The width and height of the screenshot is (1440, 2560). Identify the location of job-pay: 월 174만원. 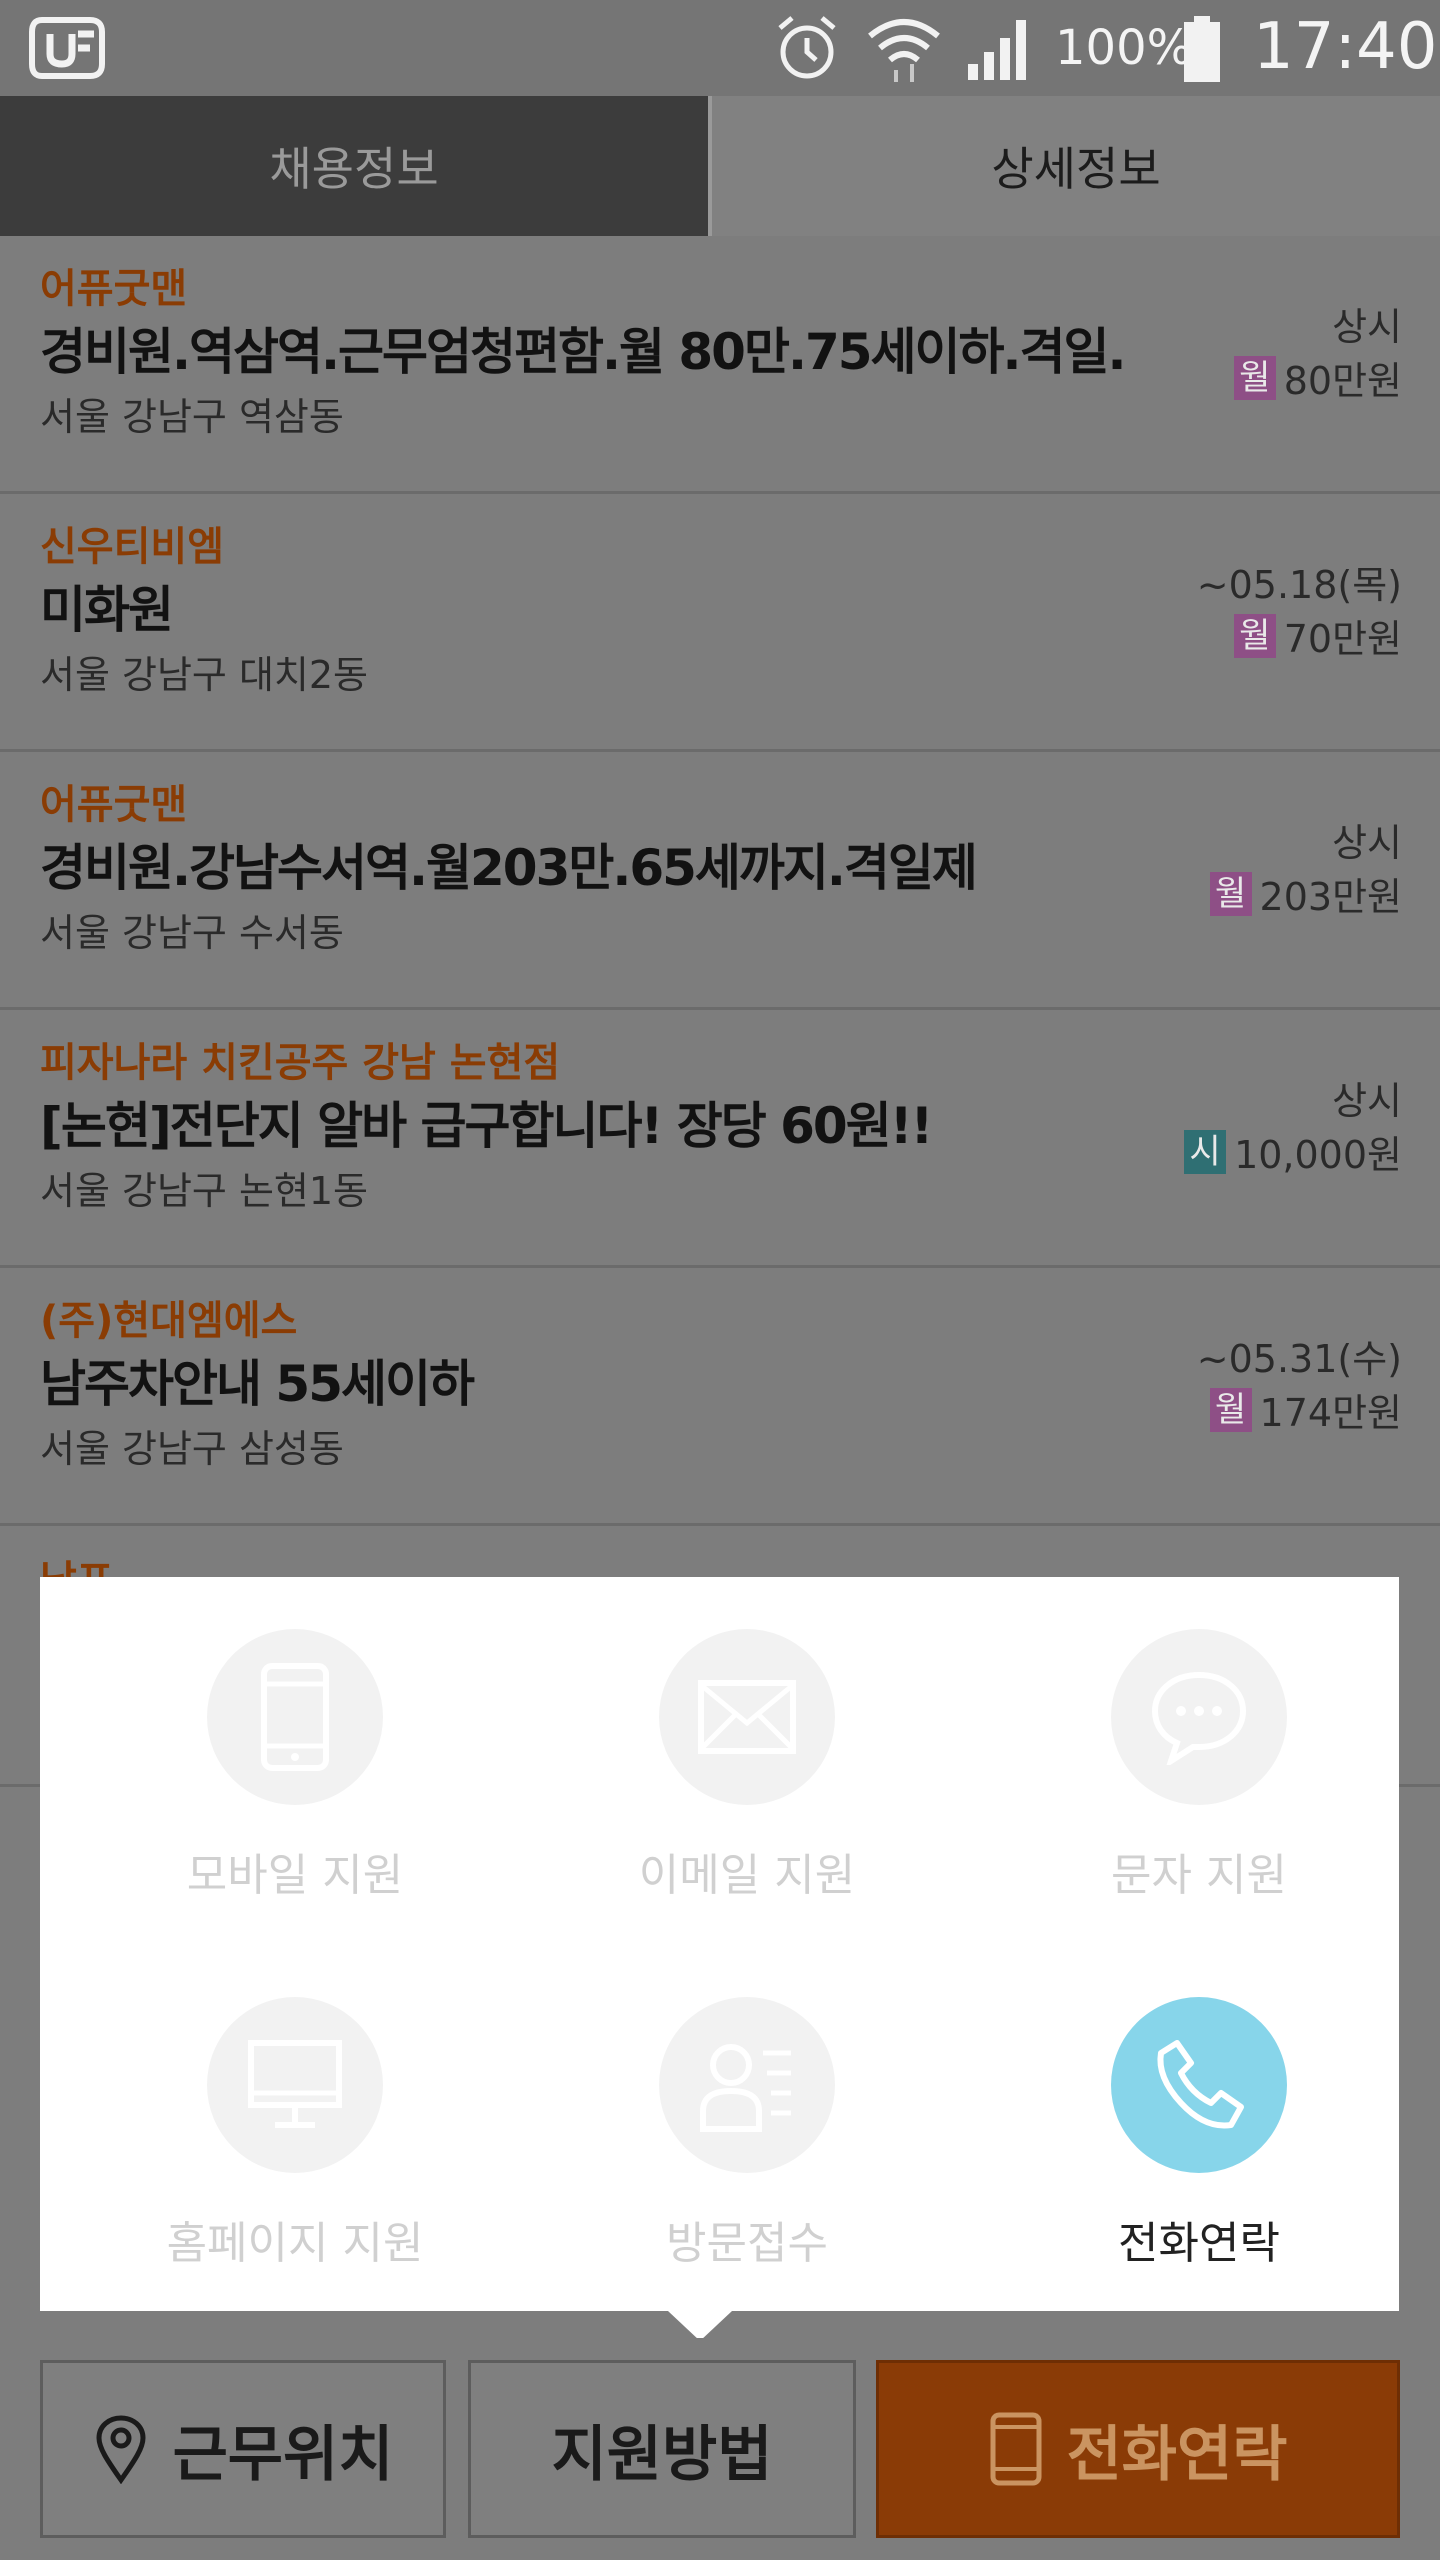
(1305, 1409).